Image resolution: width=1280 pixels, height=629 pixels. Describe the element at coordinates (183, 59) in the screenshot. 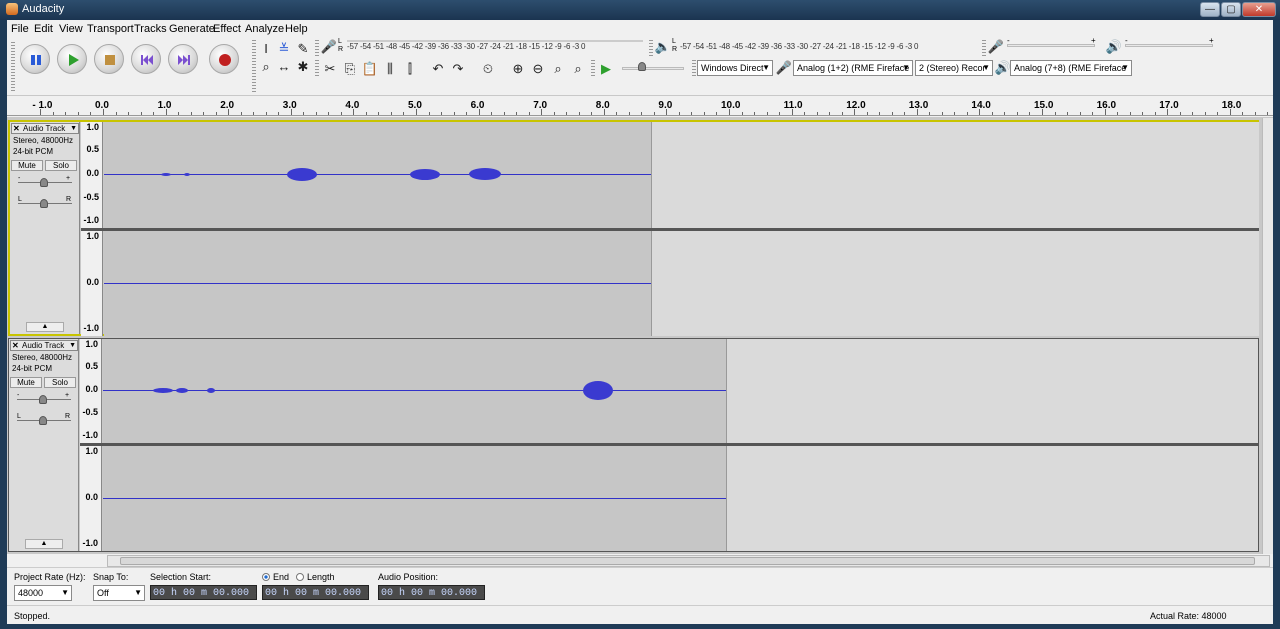

I see `skip-to-end-button` at that location.